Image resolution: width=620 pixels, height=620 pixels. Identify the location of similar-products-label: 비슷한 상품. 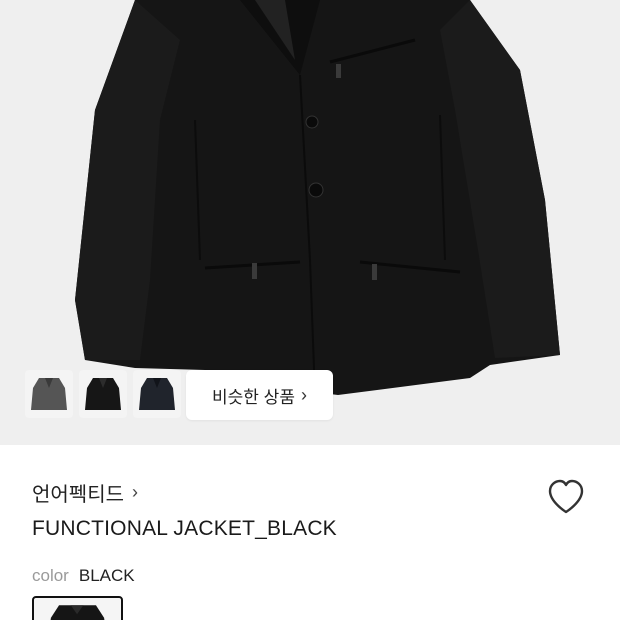
(253, 397).